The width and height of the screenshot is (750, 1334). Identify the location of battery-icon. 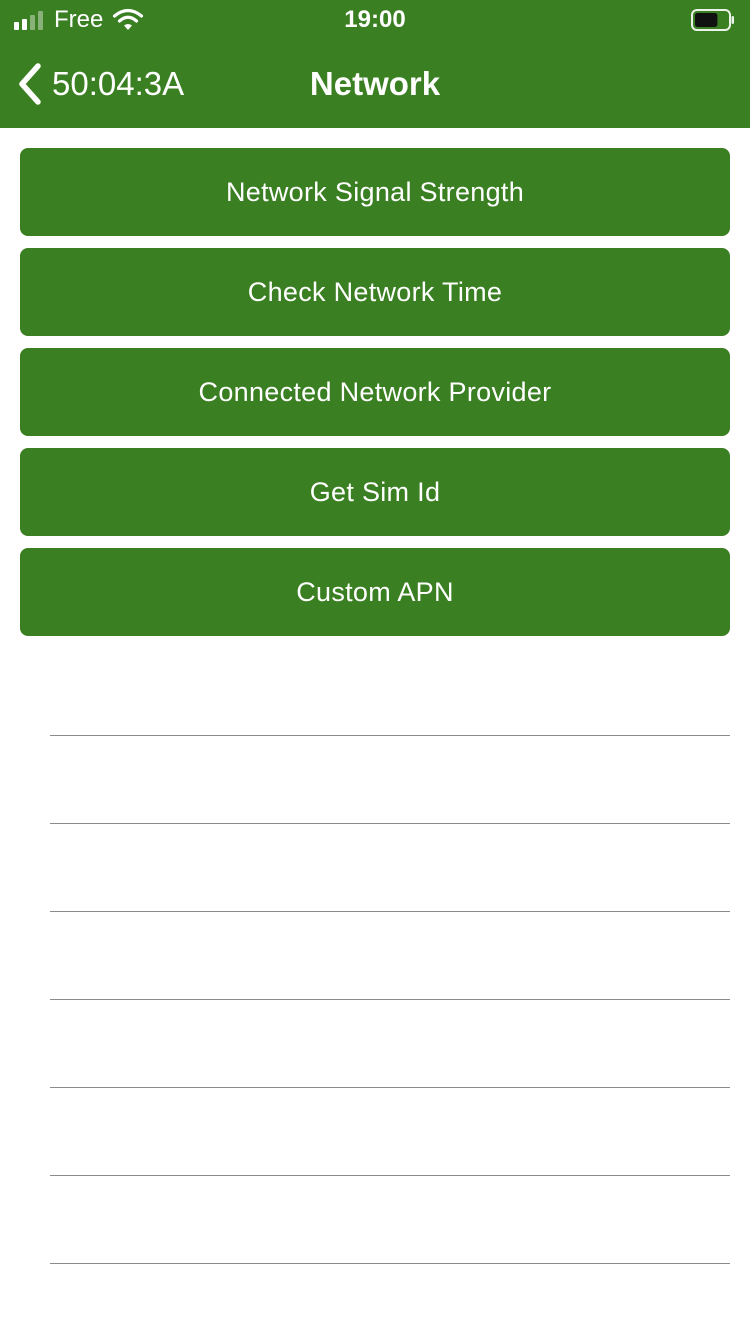
(712, 20).